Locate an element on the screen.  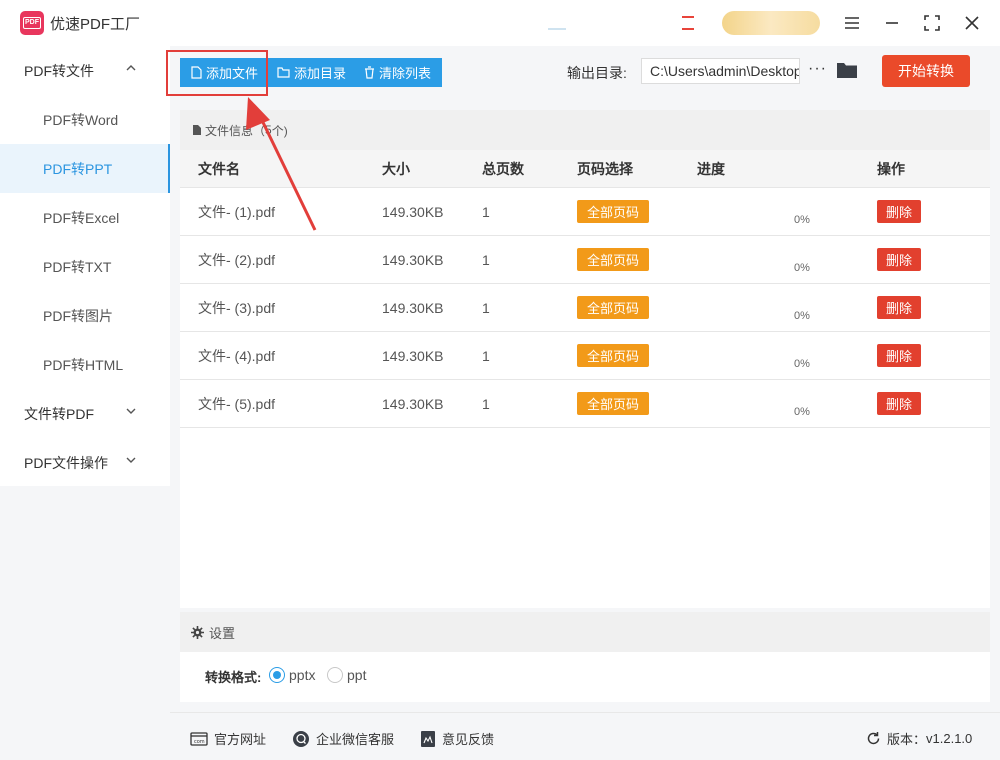
table-row: 文件- (1).pdf 149.30KB 1 全部页码 0% 删除 is located at coordinates (585, 212).